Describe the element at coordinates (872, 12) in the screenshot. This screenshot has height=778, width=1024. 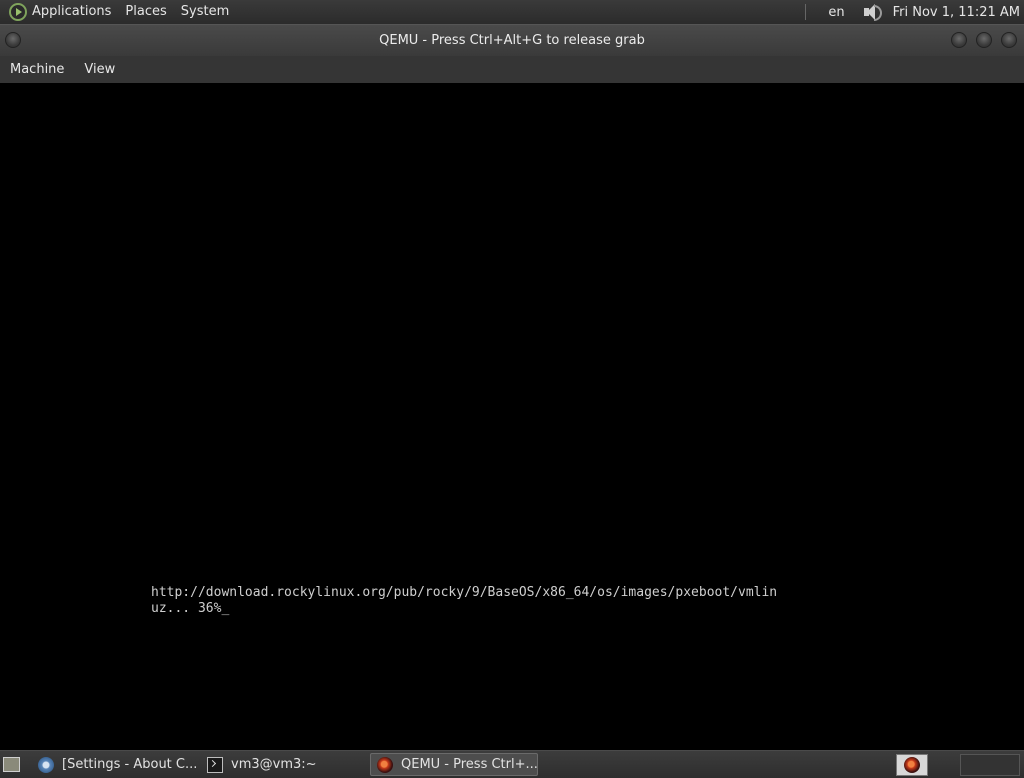
I see `volume-icon` at that location.